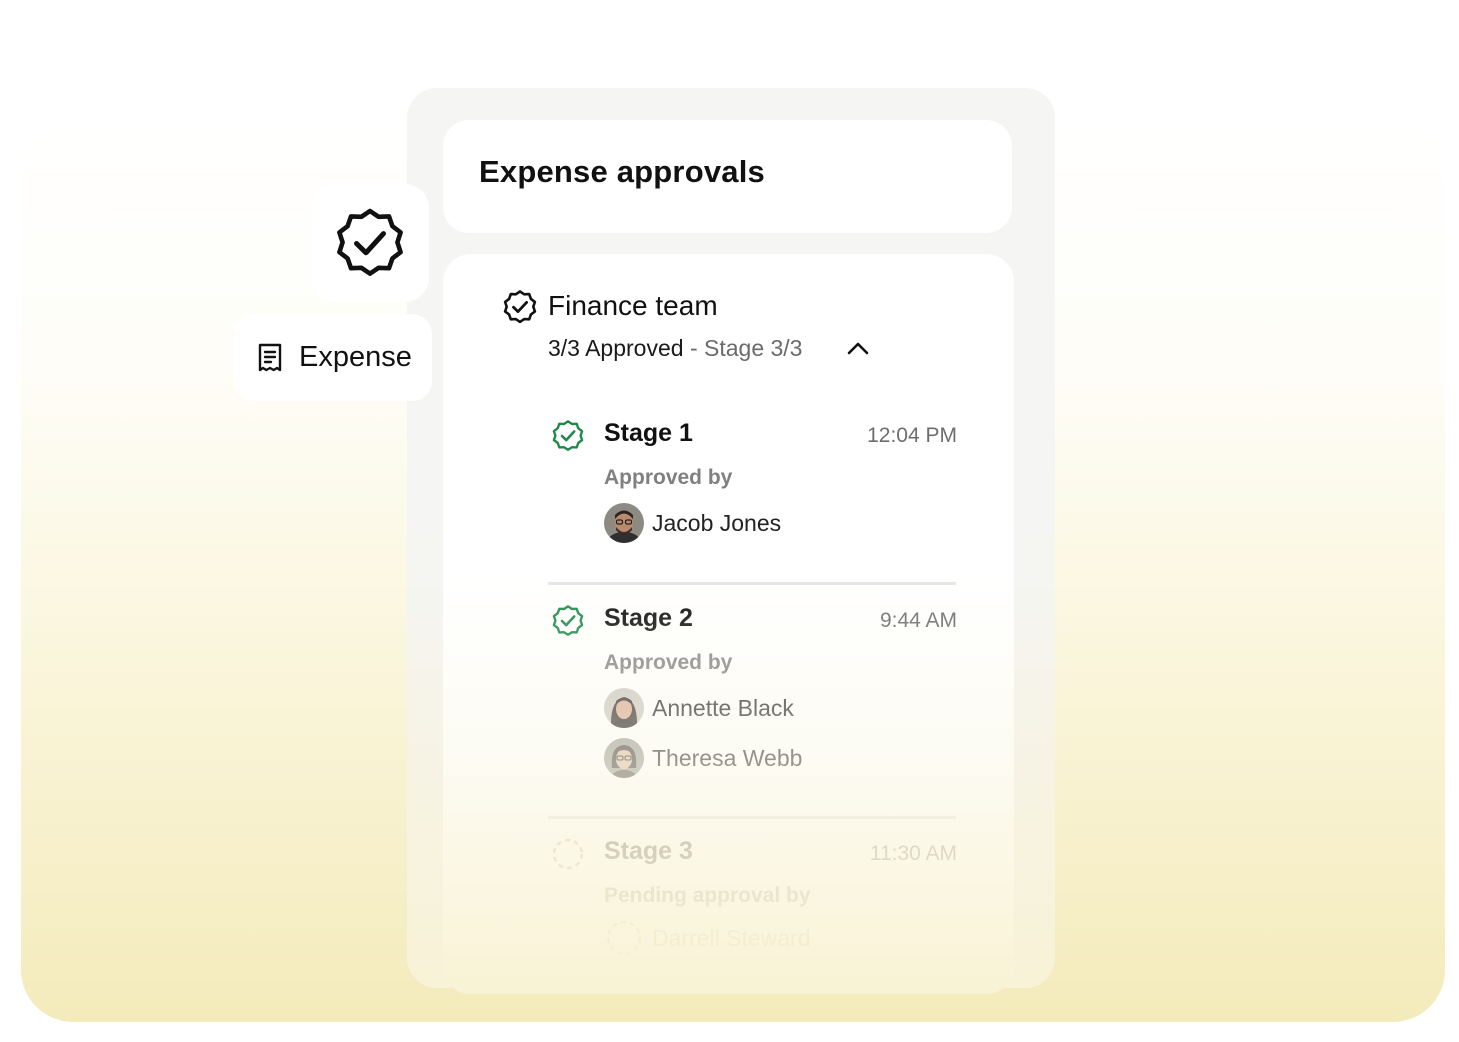  I want to click on approver-name: Jacob Jones, so click(717, 522).